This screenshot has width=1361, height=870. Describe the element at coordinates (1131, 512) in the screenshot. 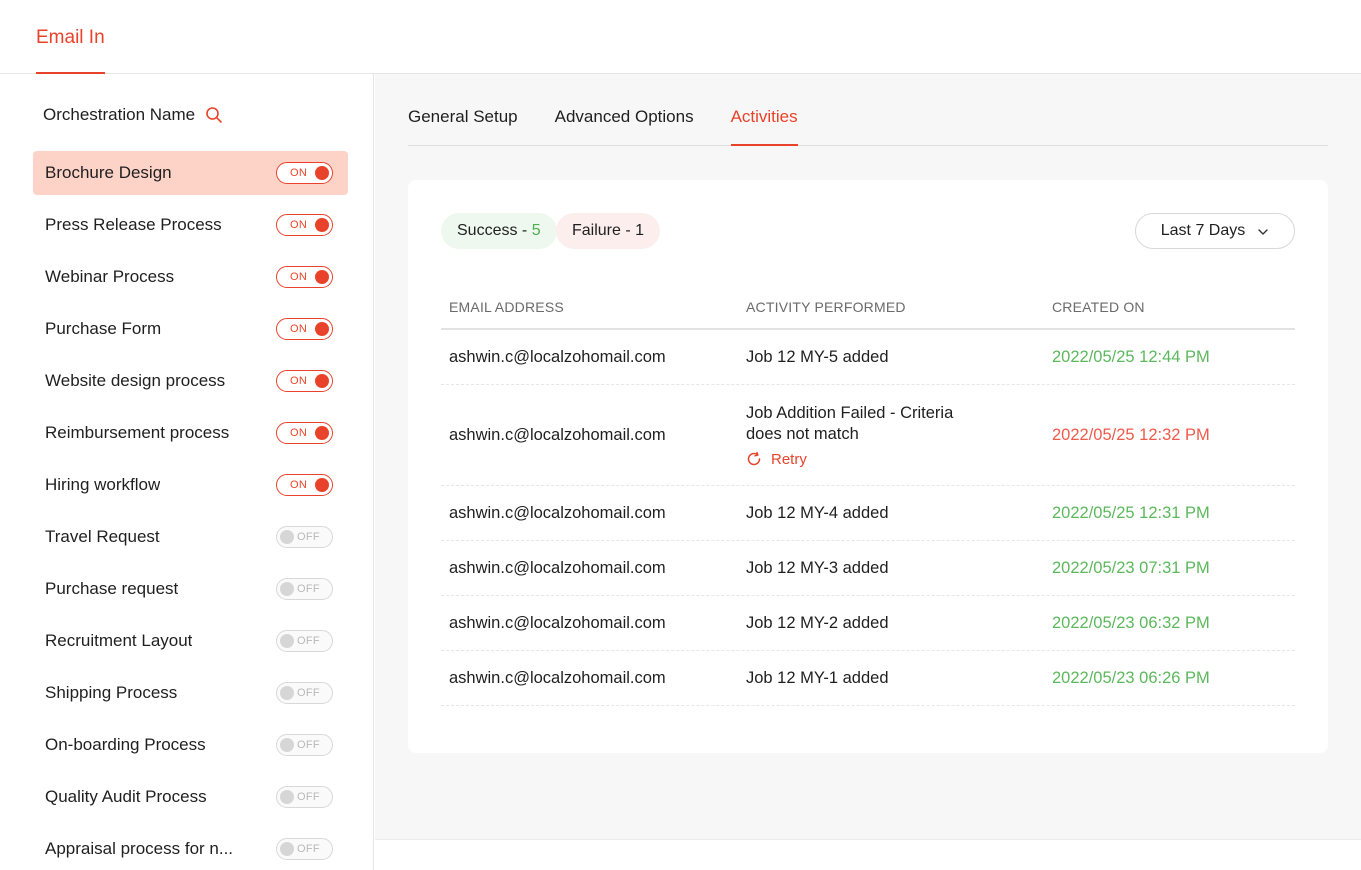

I see `cell-created-on: 2022/05/25 12:31 PM` at that location.